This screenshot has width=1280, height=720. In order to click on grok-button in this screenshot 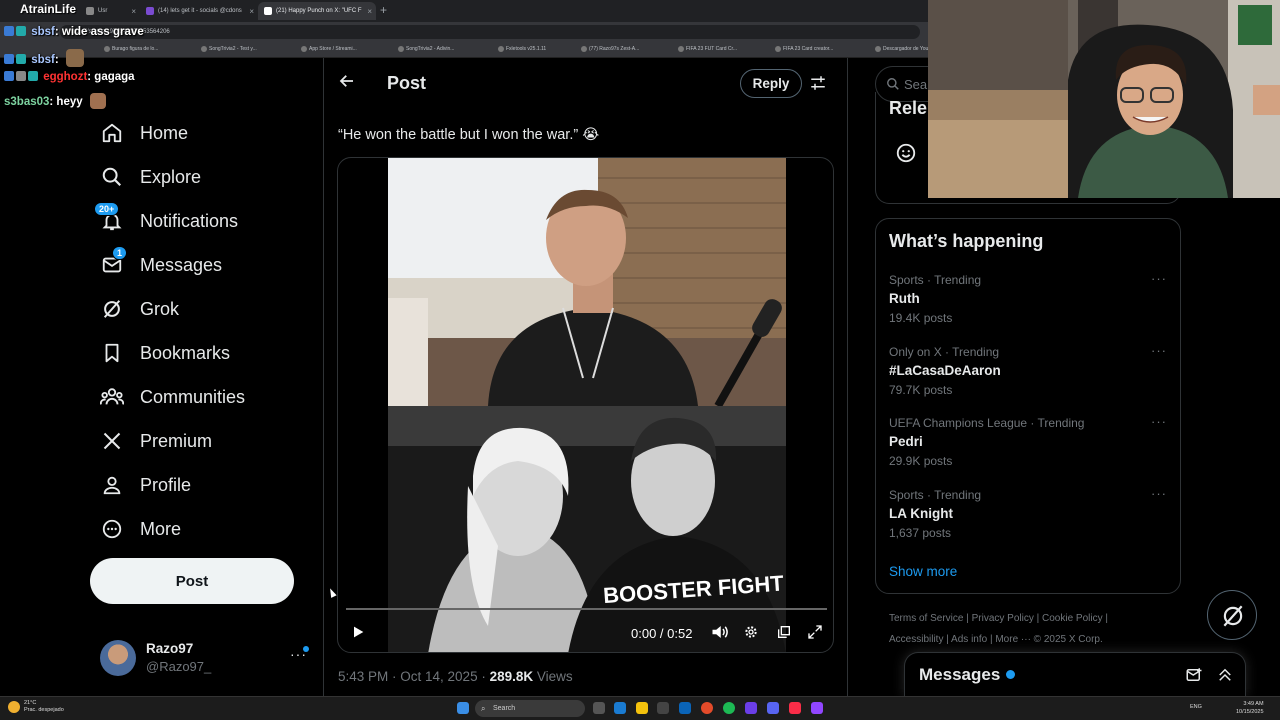, I will do `click(1232, 615)`.